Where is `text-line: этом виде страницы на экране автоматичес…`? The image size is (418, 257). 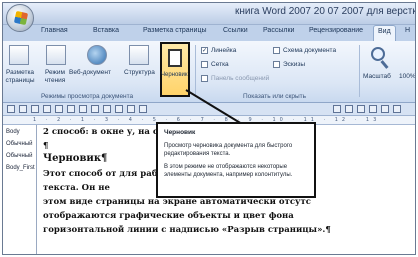 text-line: этом виде страницы на экране автоматичес… is located at coordinates (177, 202).